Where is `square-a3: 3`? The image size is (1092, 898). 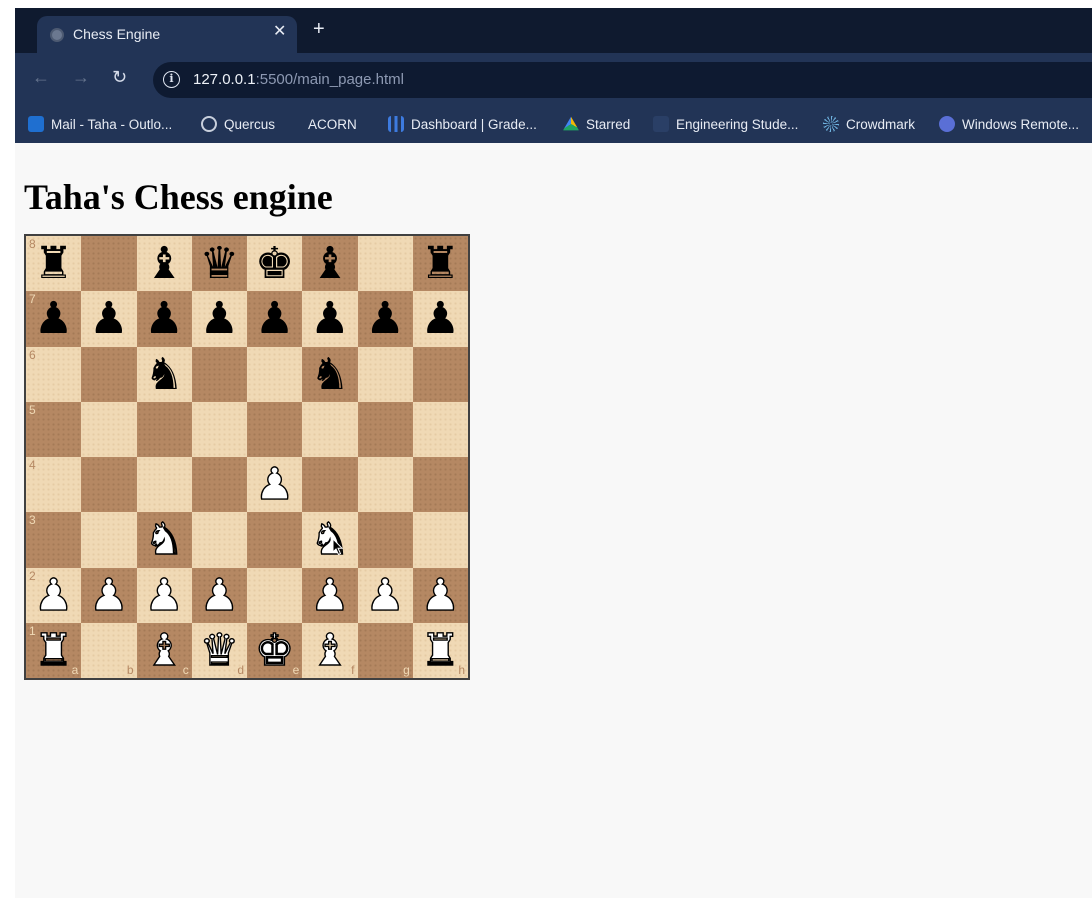
square-a3: 3 is located at coordinates (54, 540).